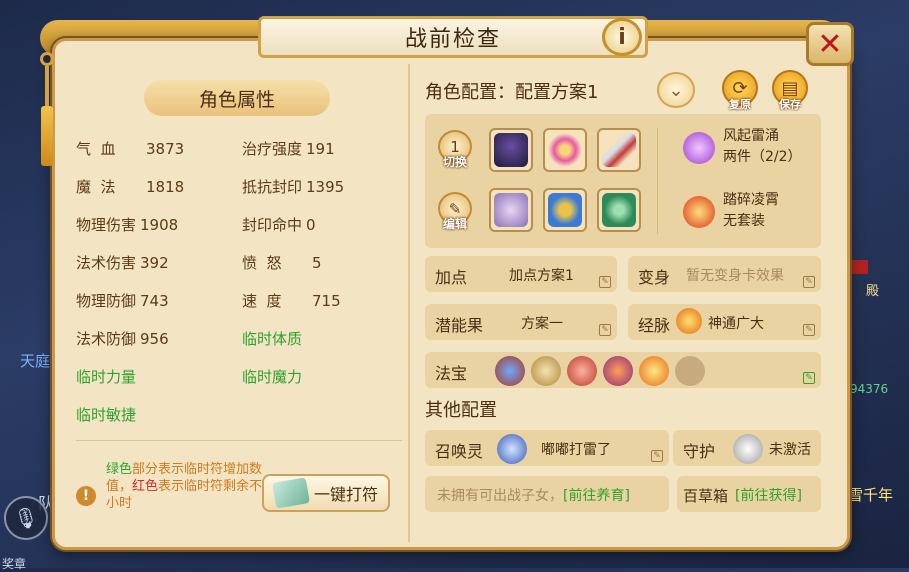 Image resolution: width=909 pixels, height=572 pixels. I want to click on herb-box-label: 百草箱, so click(706, 496).